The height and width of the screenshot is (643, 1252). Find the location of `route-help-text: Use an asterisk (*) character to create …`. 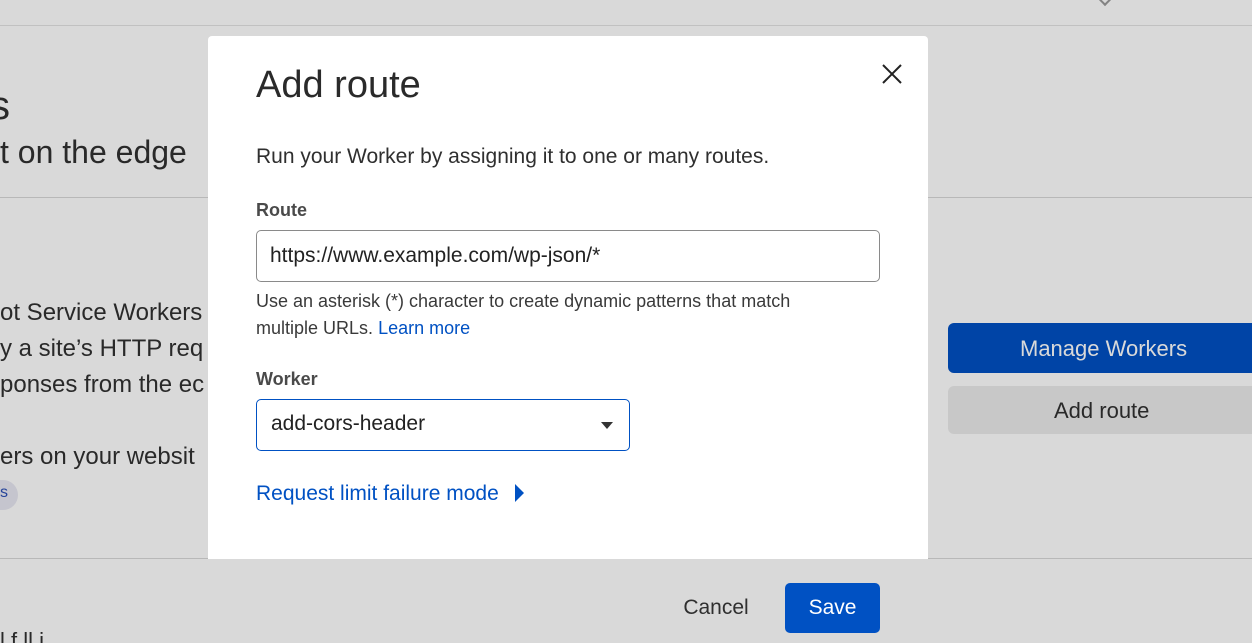

route-help-text: Use an asterisk (*) character to create … is located at coordinates (556, 315).